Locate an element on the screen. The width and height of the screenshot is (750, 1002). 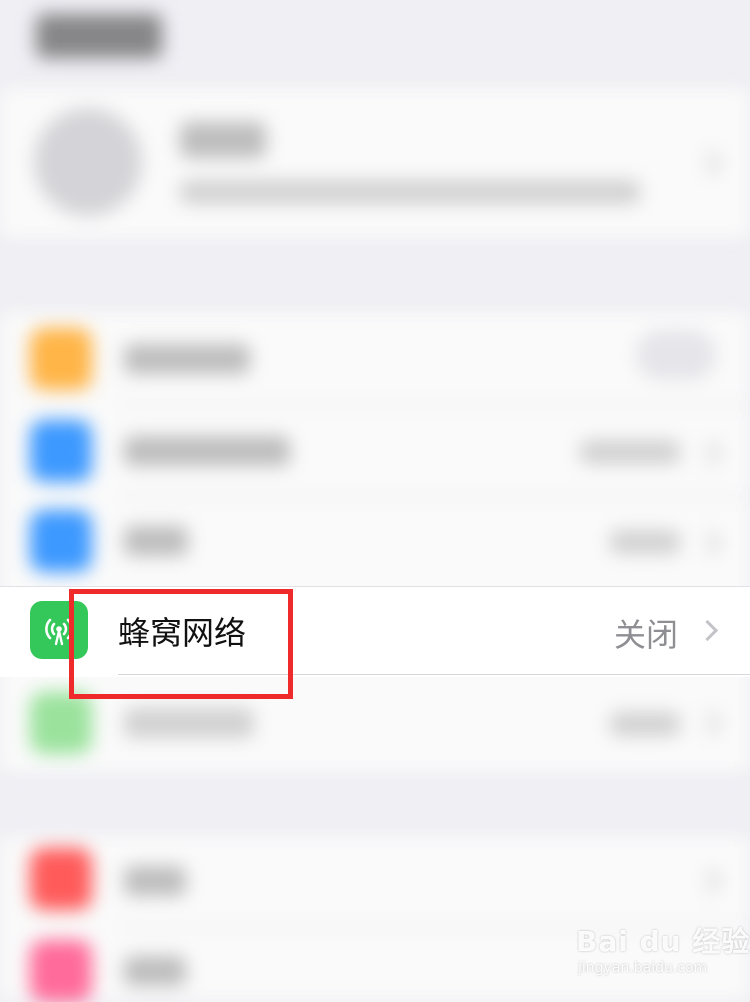
highlight-box is located at coordinates (181, 644).